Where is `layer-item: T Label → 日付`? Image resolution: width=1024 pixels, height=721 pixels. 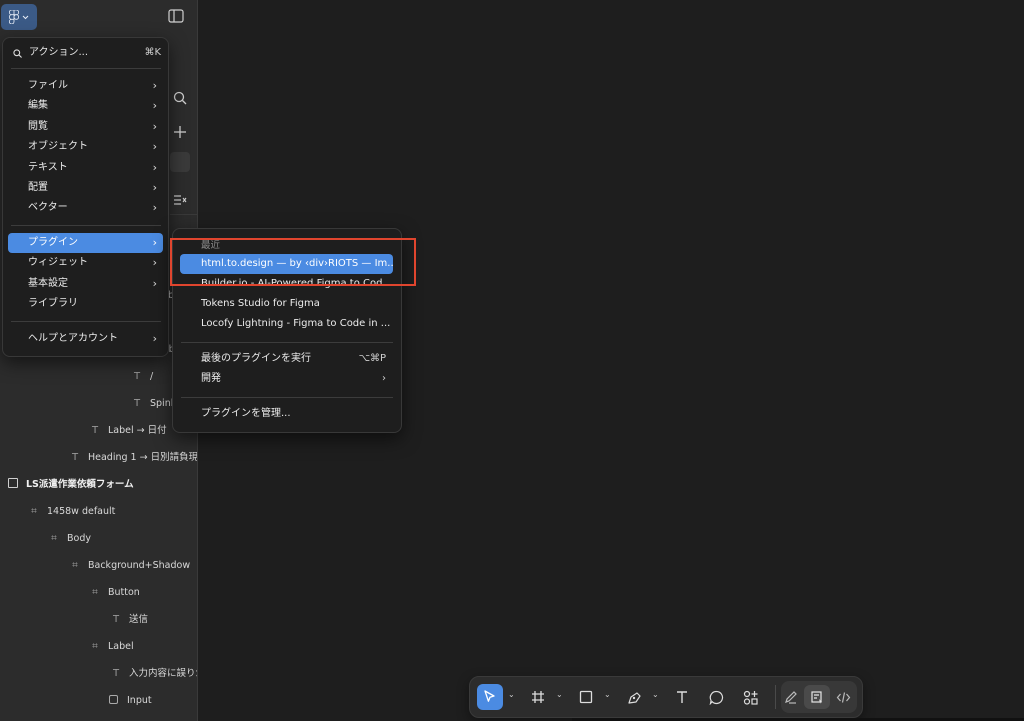
layer-item: T Label → 日付 is located at coordinates (127, 431).